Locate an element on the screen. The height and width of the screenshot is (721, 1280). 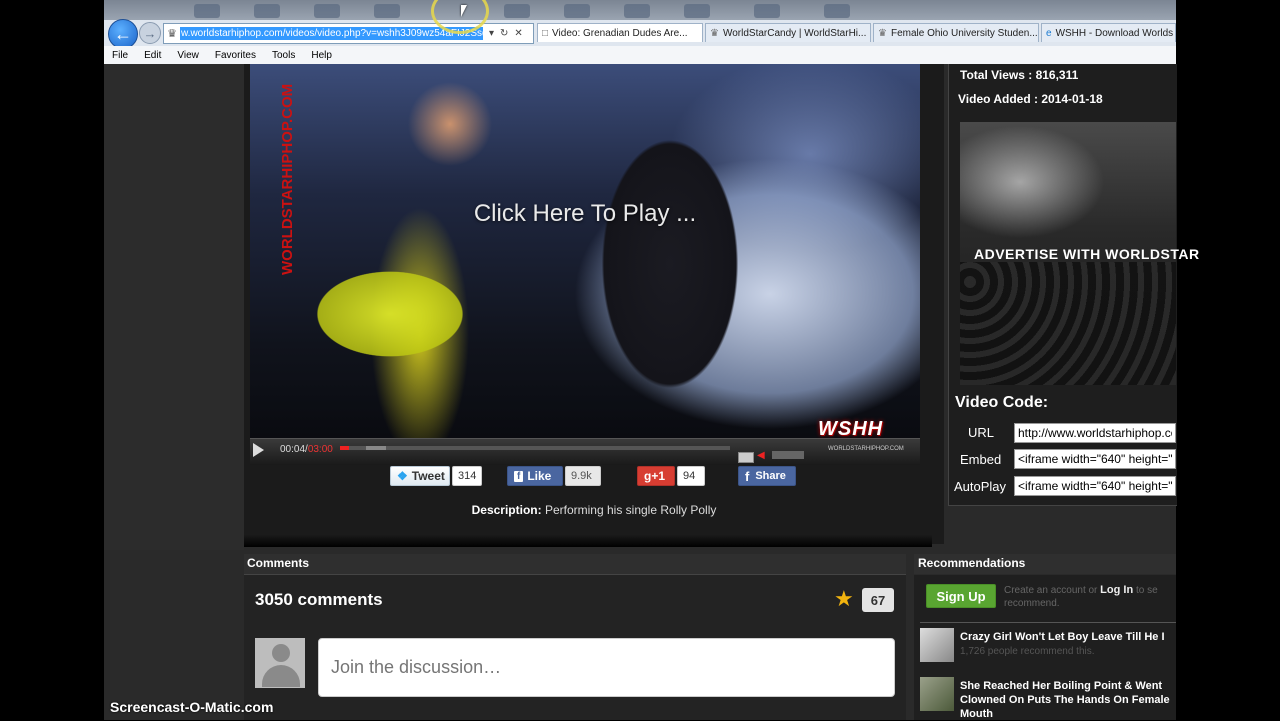
star-count: 67 is located at coordinates (878, 600).